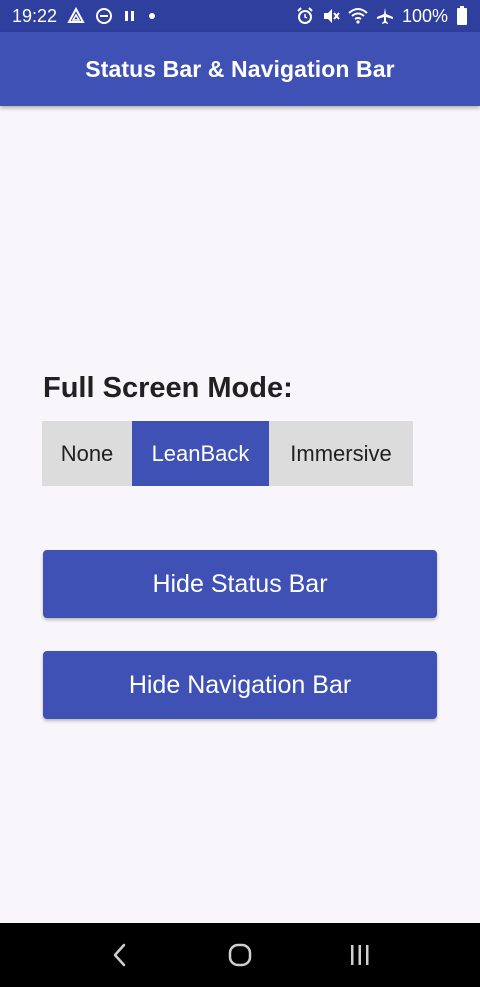  I want to click on status-right-group: 100%, so click(382, 16).